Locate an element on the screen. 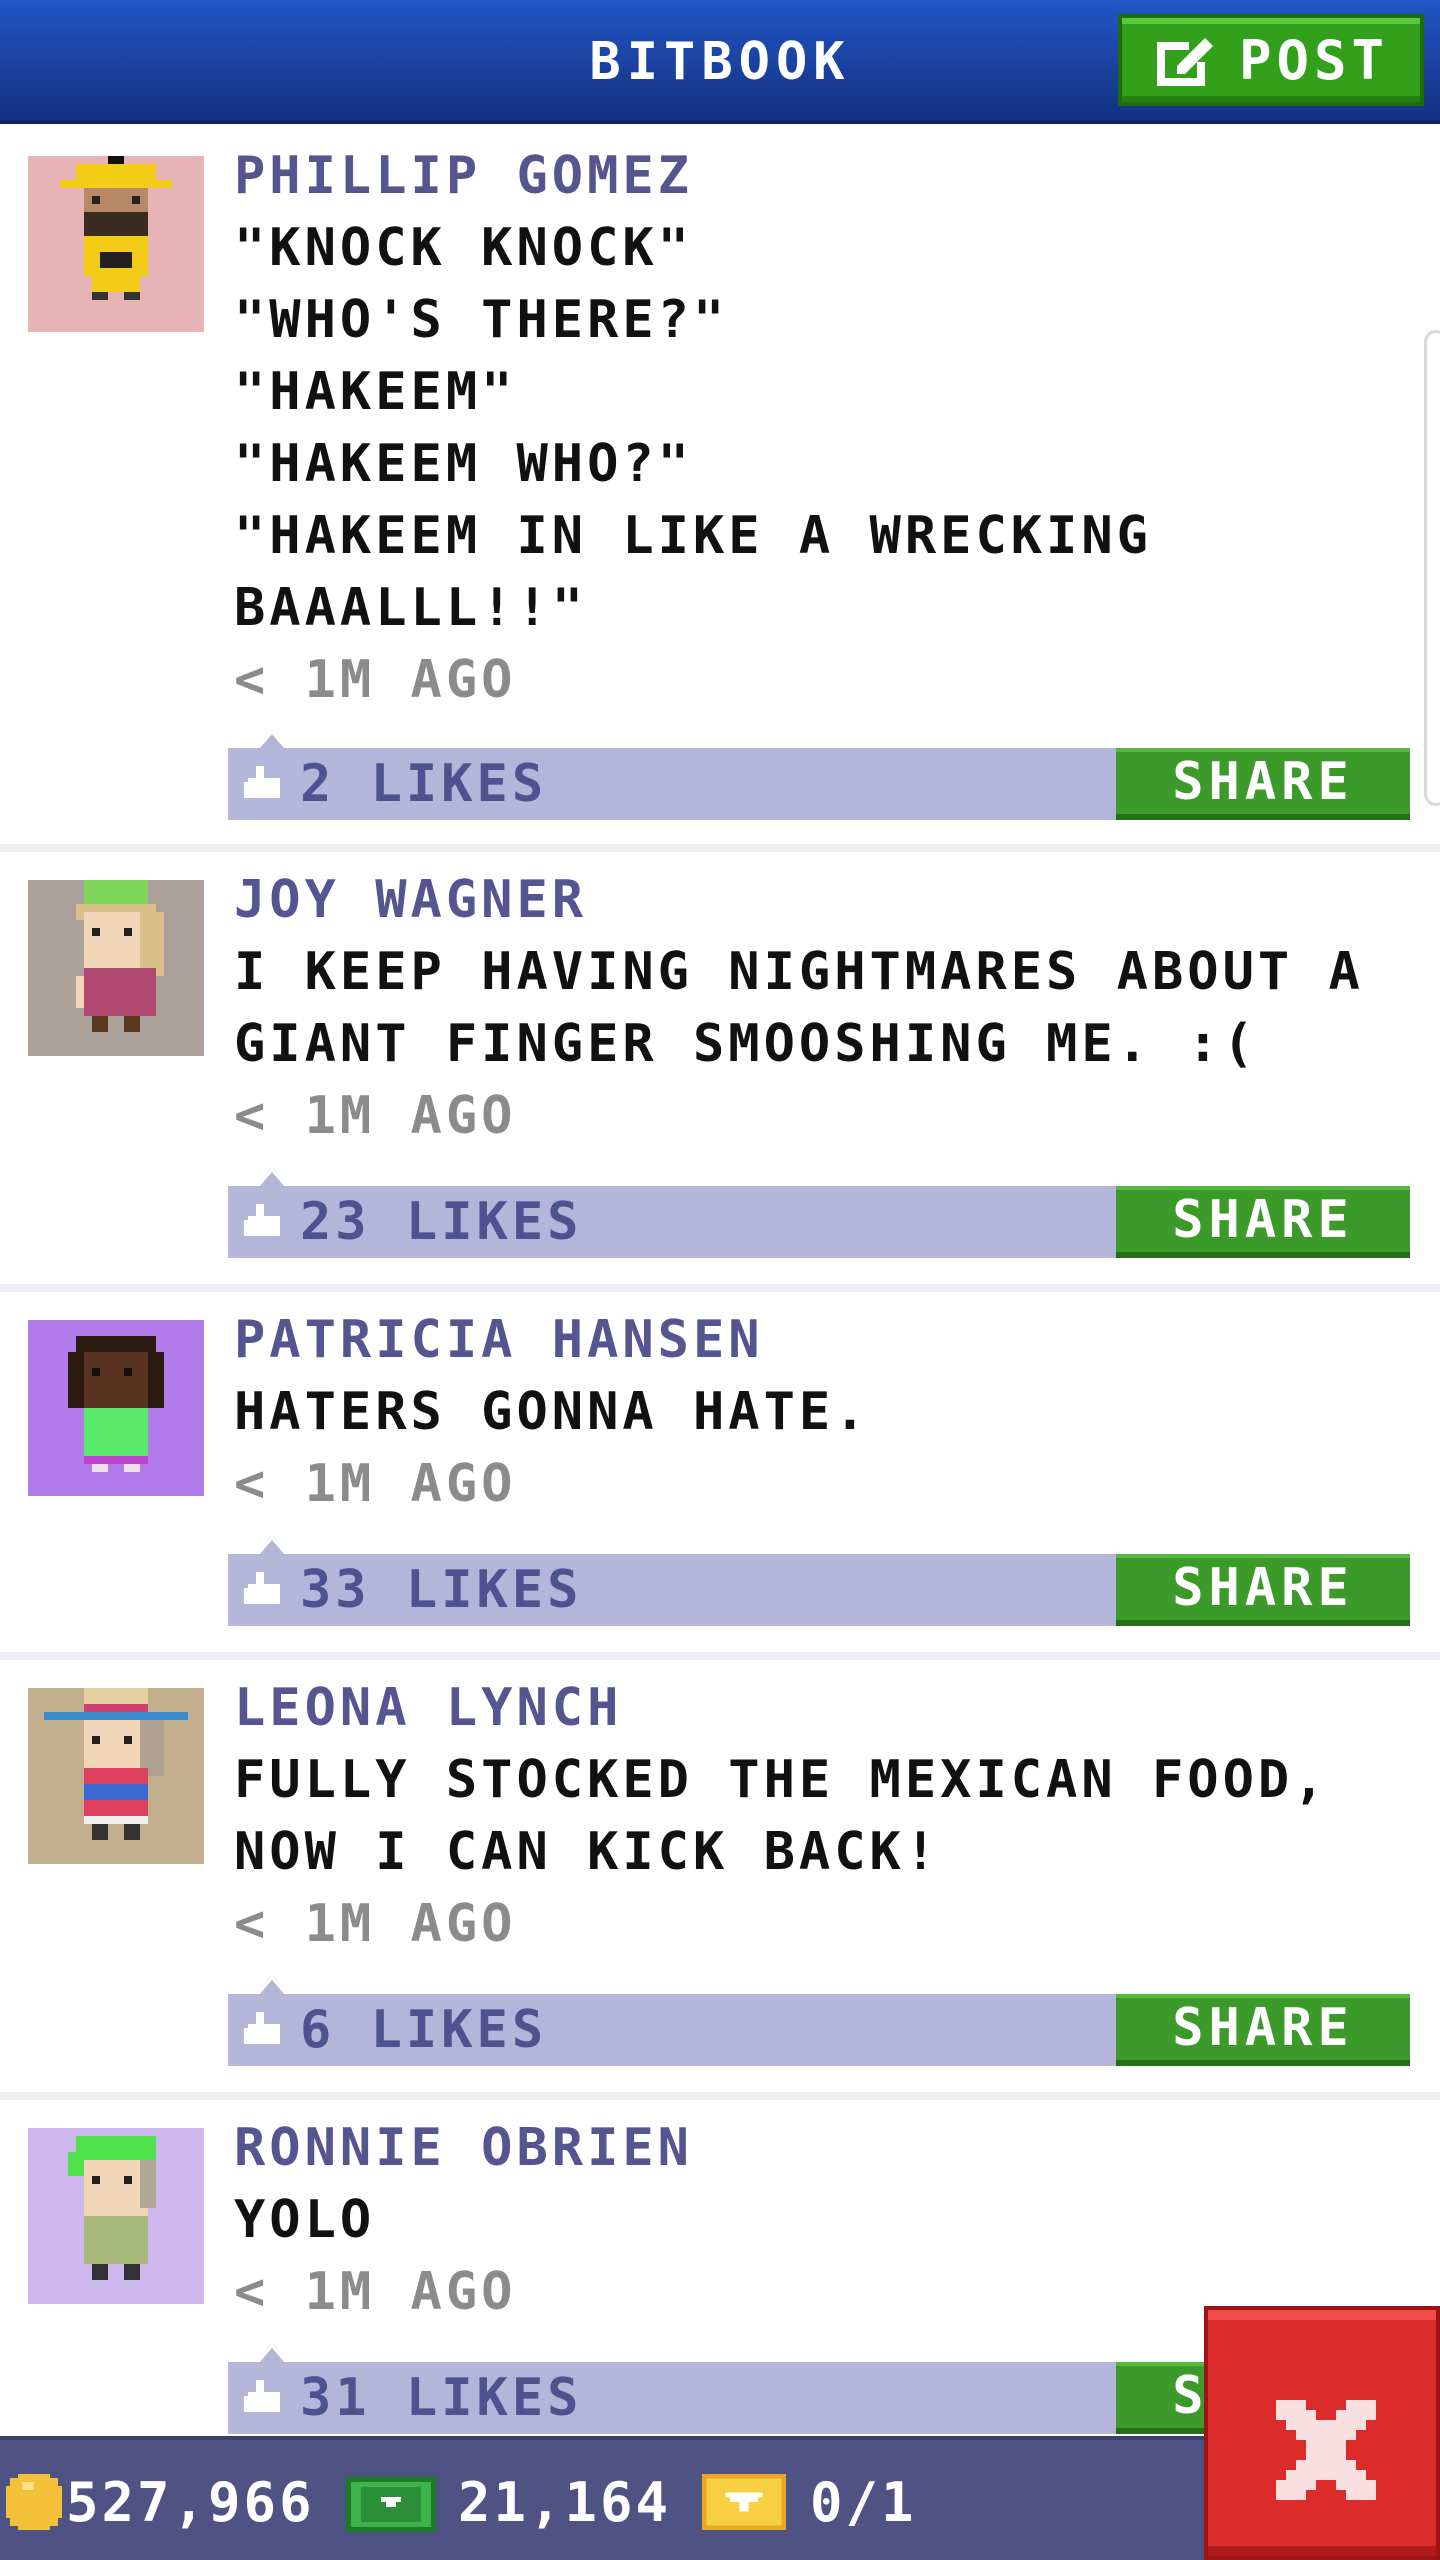 The height and width of the screenshot is (2560, 1440). post-button-label: POST is located at coordinates (1314, 60).